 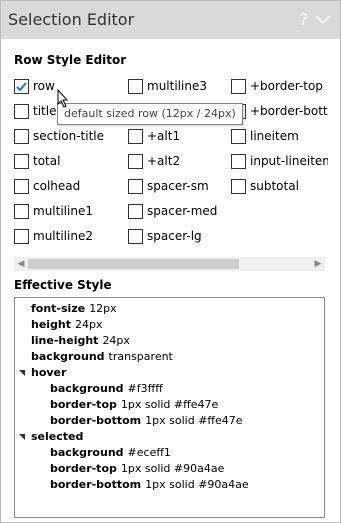 What do you see at coordinates (323, 19) in the screenshot?
I see `chevron-down-icon` at bounding box center [323, 19].